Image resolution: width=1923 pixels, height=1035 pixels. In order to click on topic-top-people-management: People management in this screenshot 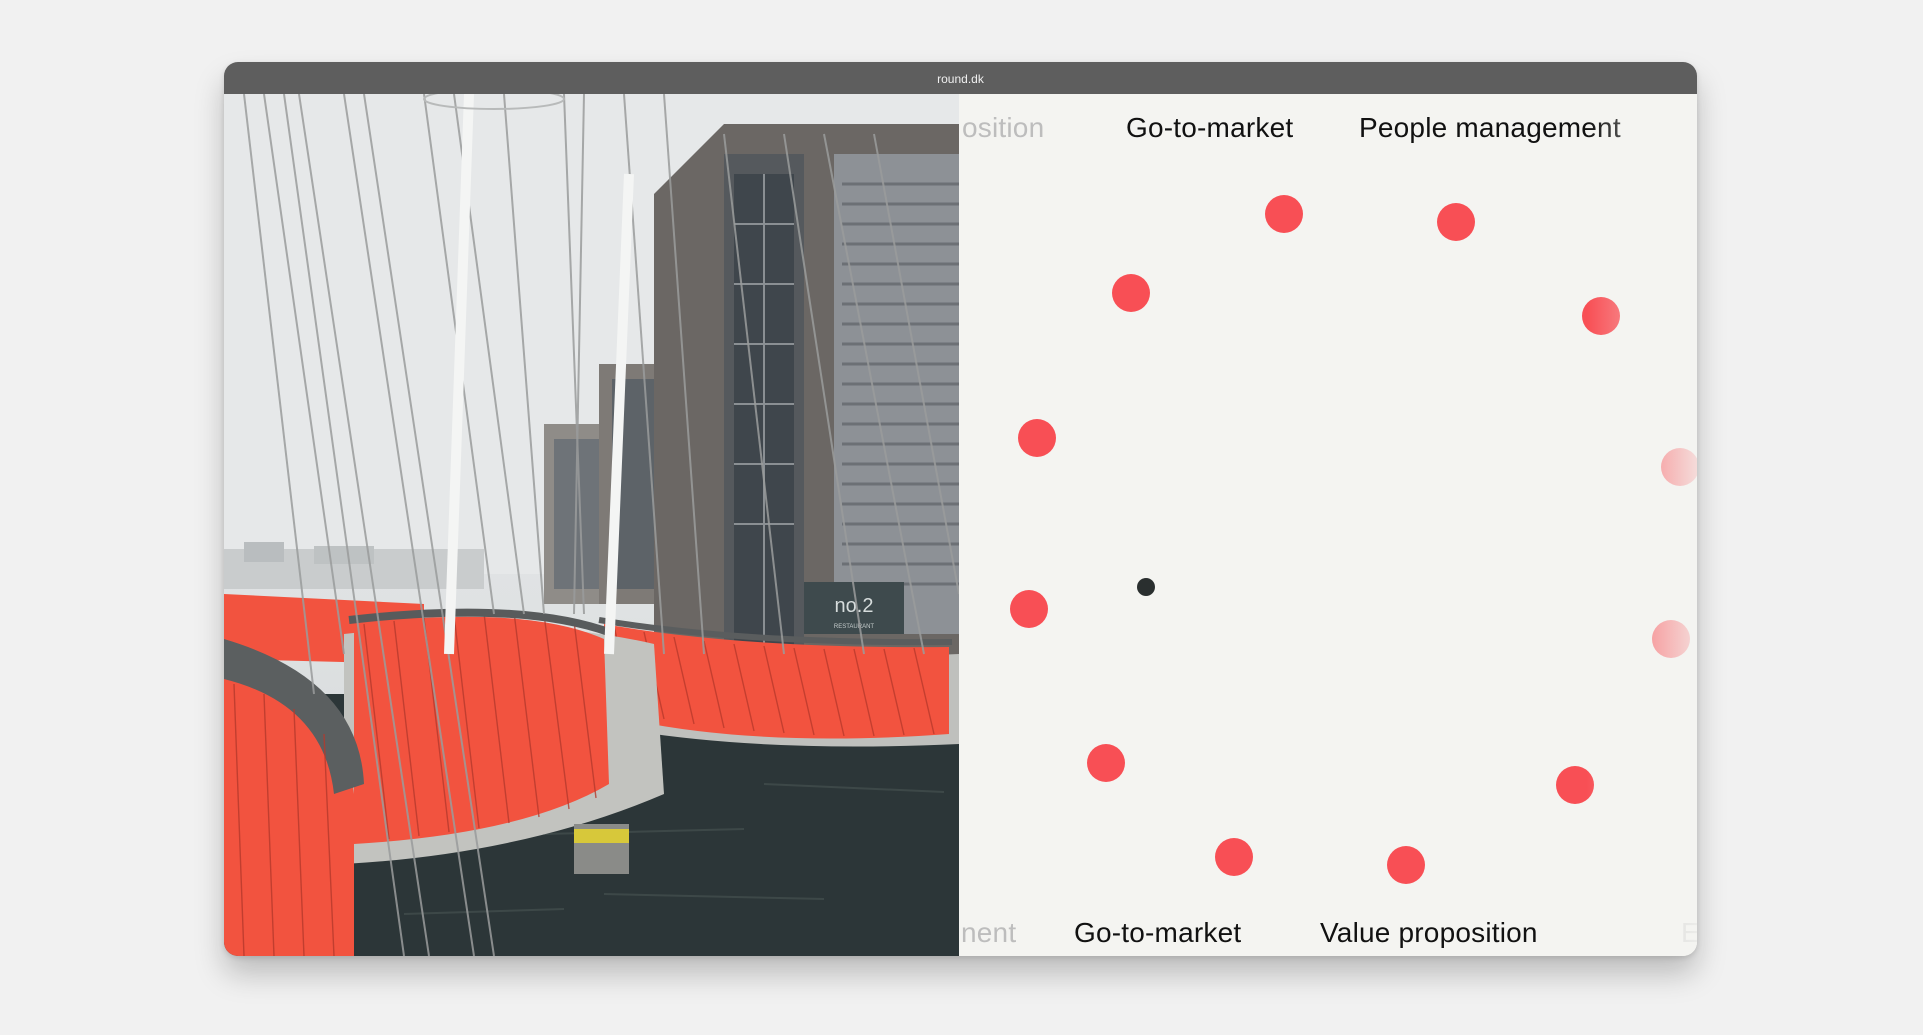, I will do `click(1490, 128)`.